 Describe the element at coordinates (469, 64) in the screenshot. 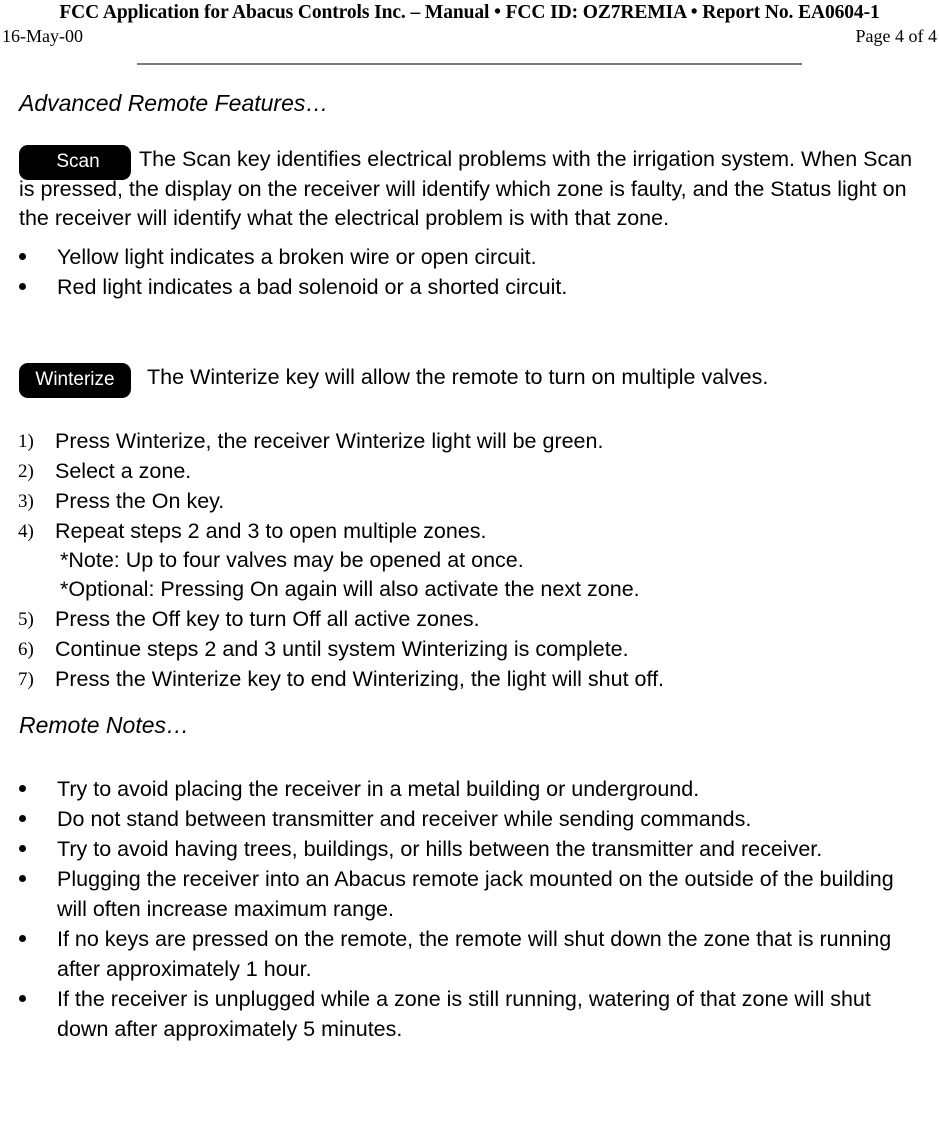

I see `header-divider-rule` at that location.